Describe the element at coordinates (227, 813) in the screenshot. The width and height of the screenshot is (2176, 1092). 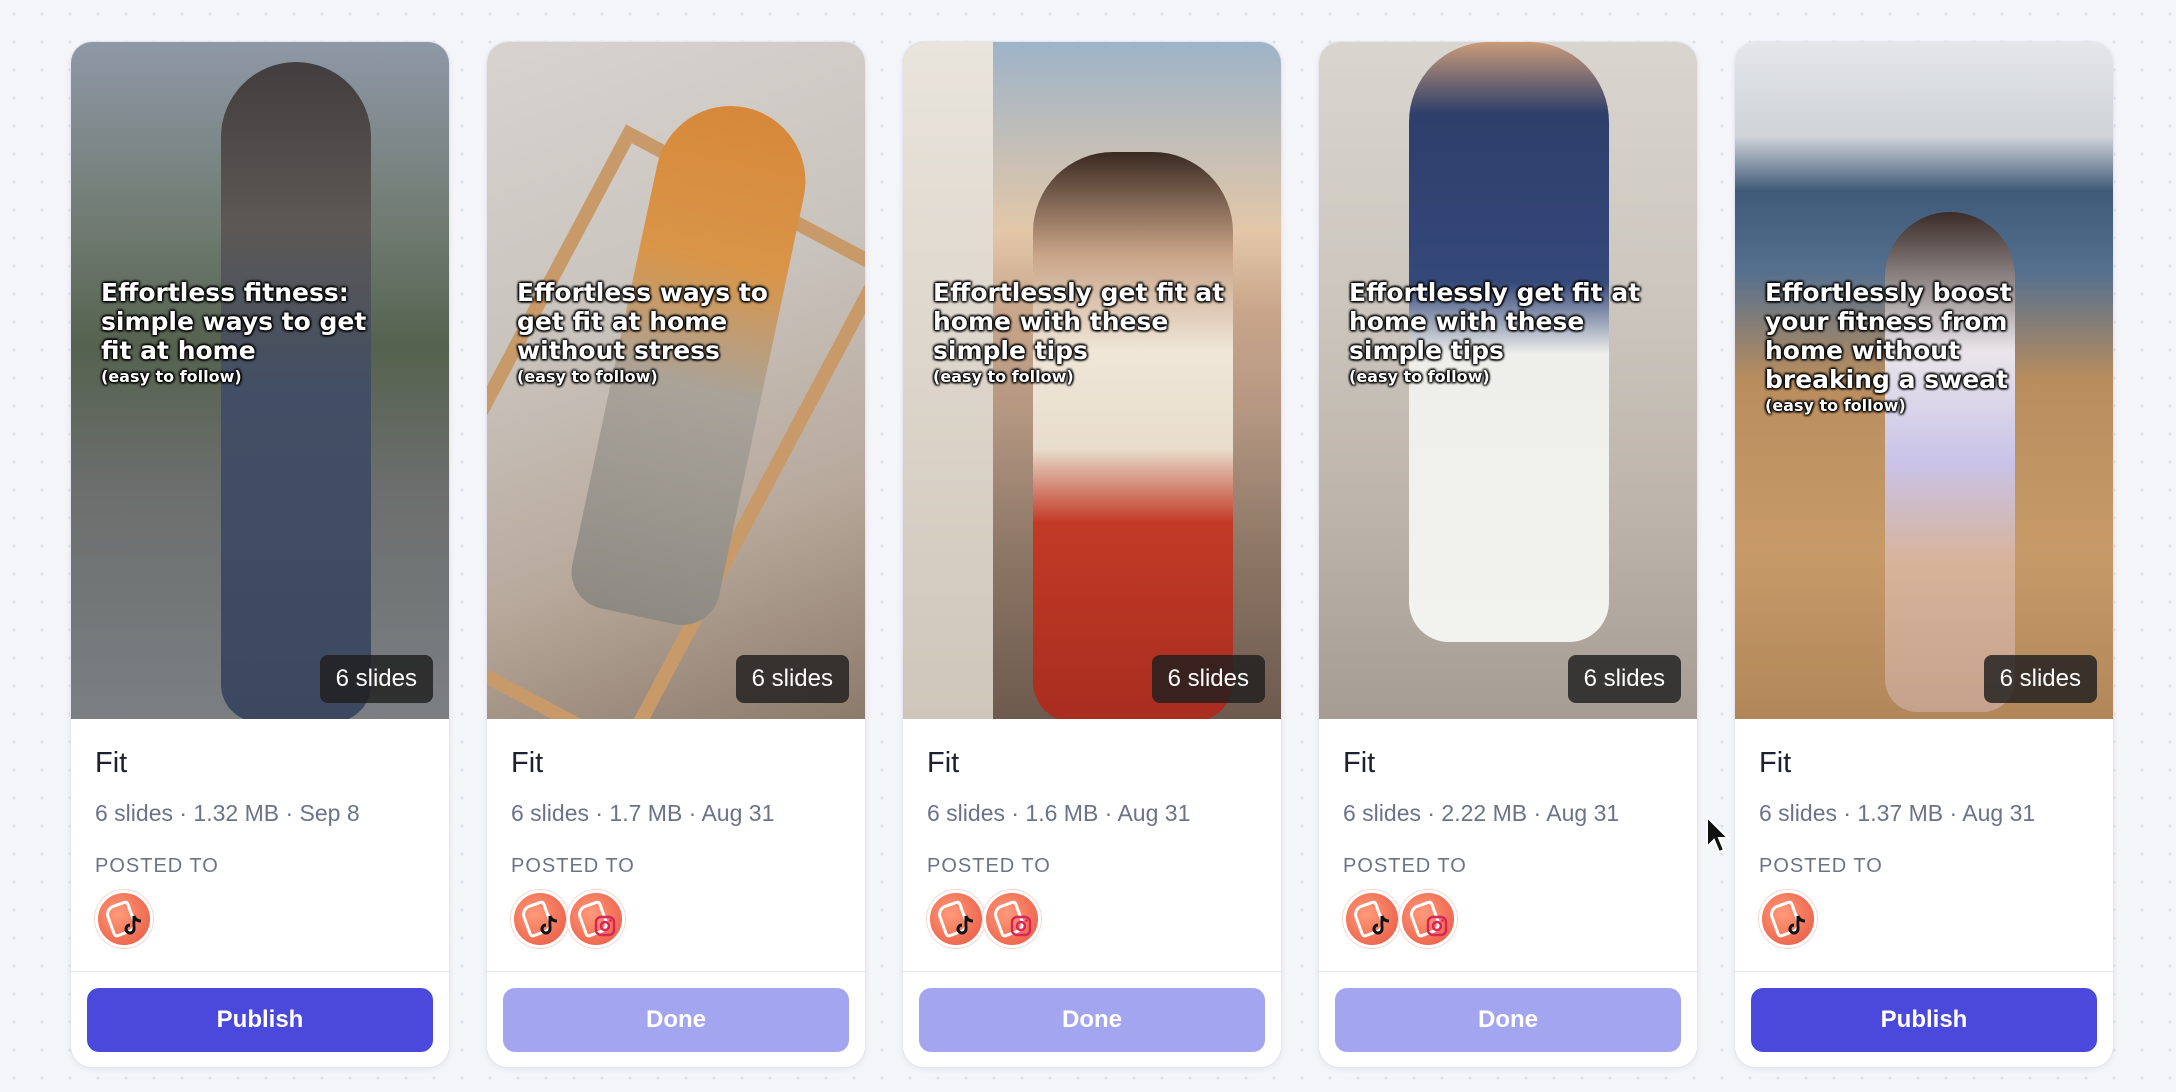
I see `card-meta: 6 slides · 1.32 MB · Sep 8` at that location.